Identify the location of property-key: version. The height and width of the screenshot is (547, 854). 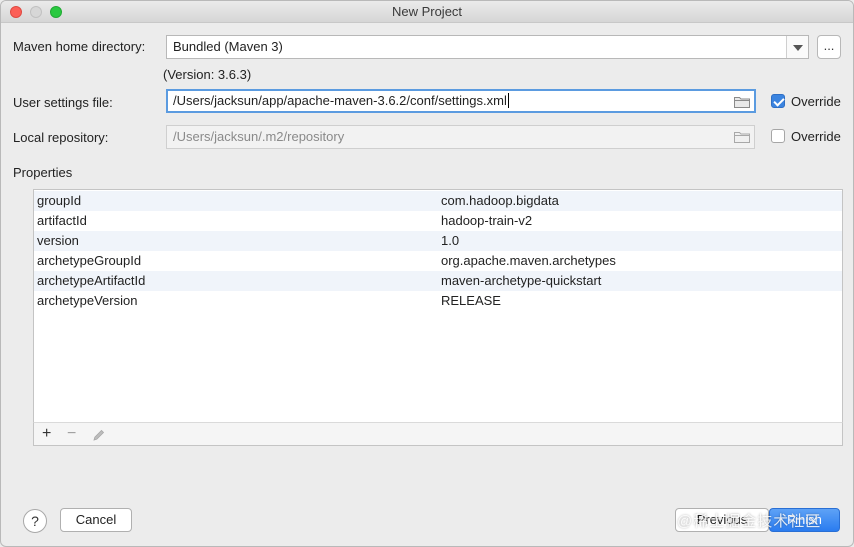
(58, 240).